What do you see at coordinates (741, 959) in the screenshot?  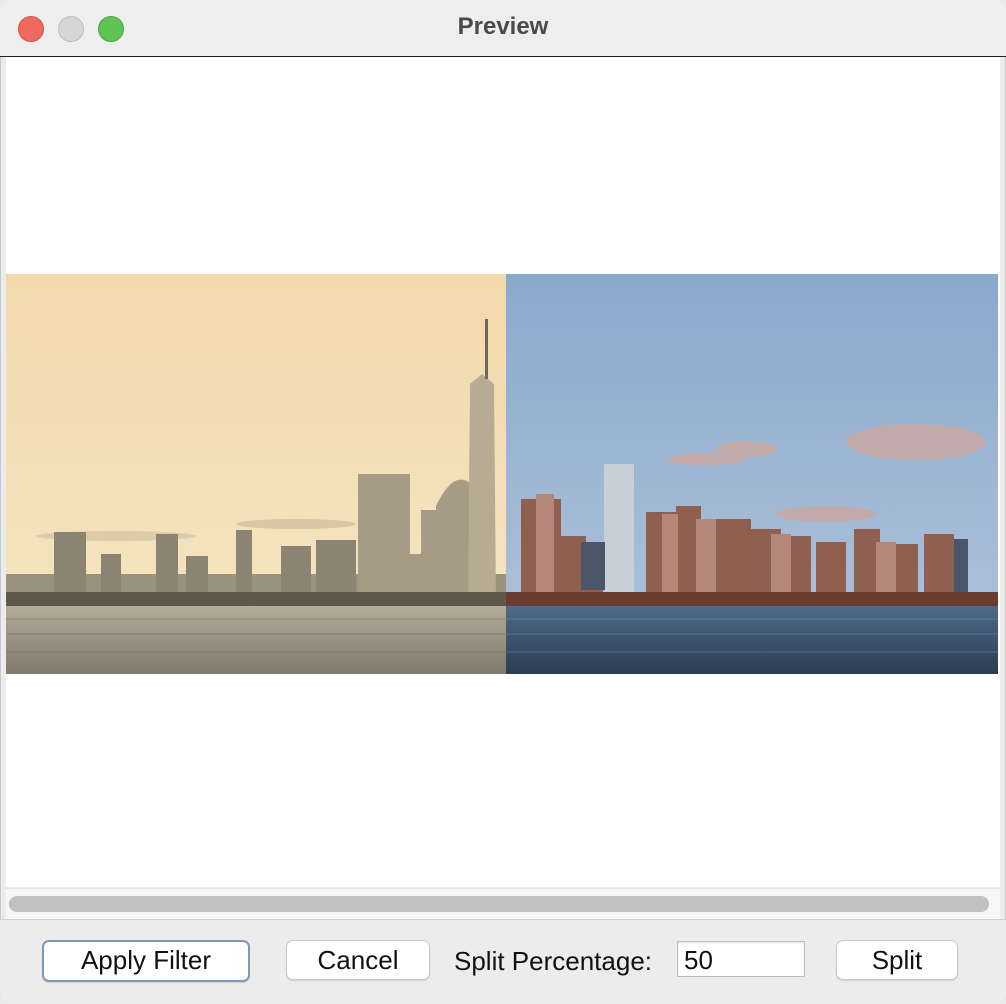 I see `split-percentage-input: 50` at bounding box center [741, 959].